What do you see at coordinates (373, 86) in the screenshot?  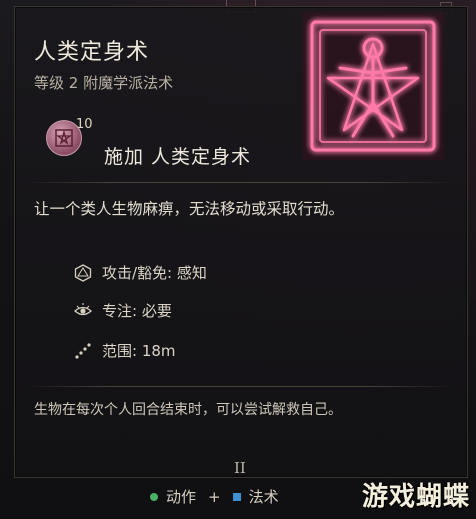 I see `hold-person-spell-icon` at bounding box center [373, 86].